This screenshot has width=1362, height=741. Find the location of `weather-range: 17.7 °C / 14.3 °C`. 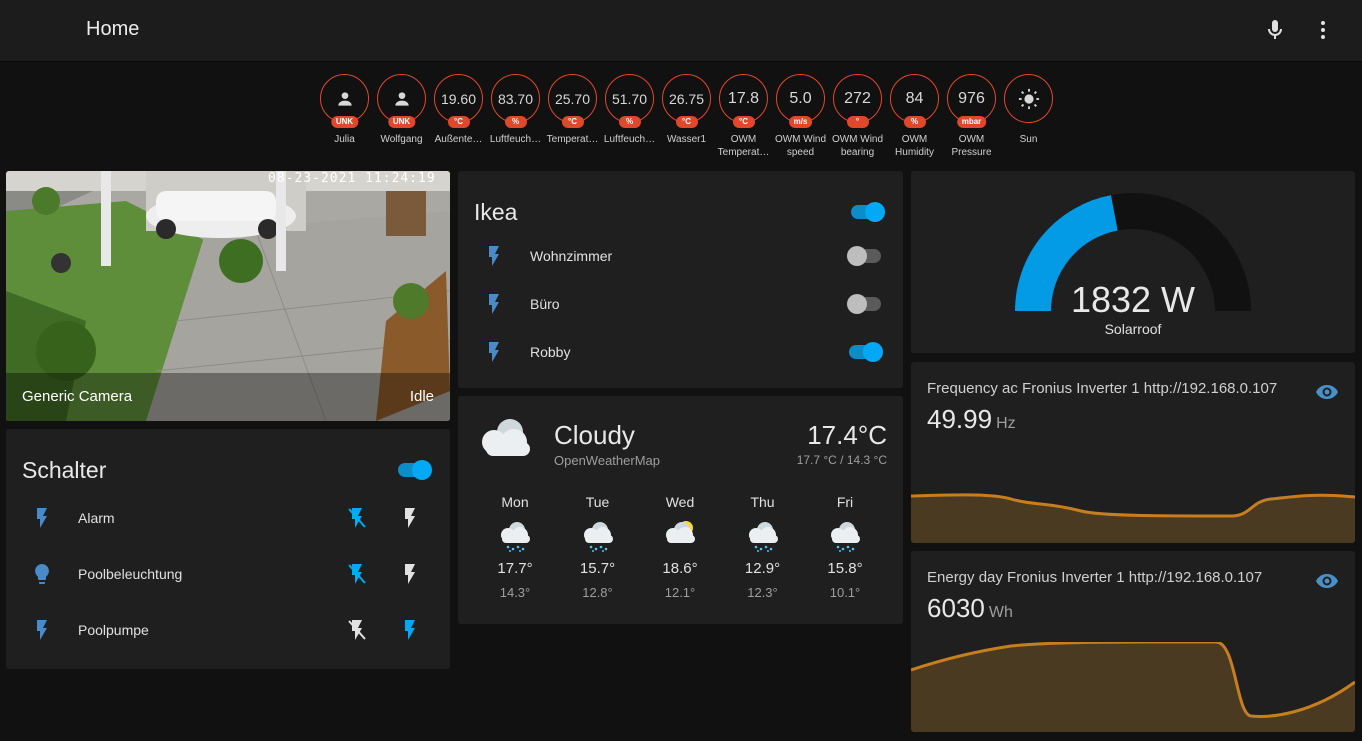

weather-range: 17.7 °C / 14.3 °C is located at coordinates (841, 460).